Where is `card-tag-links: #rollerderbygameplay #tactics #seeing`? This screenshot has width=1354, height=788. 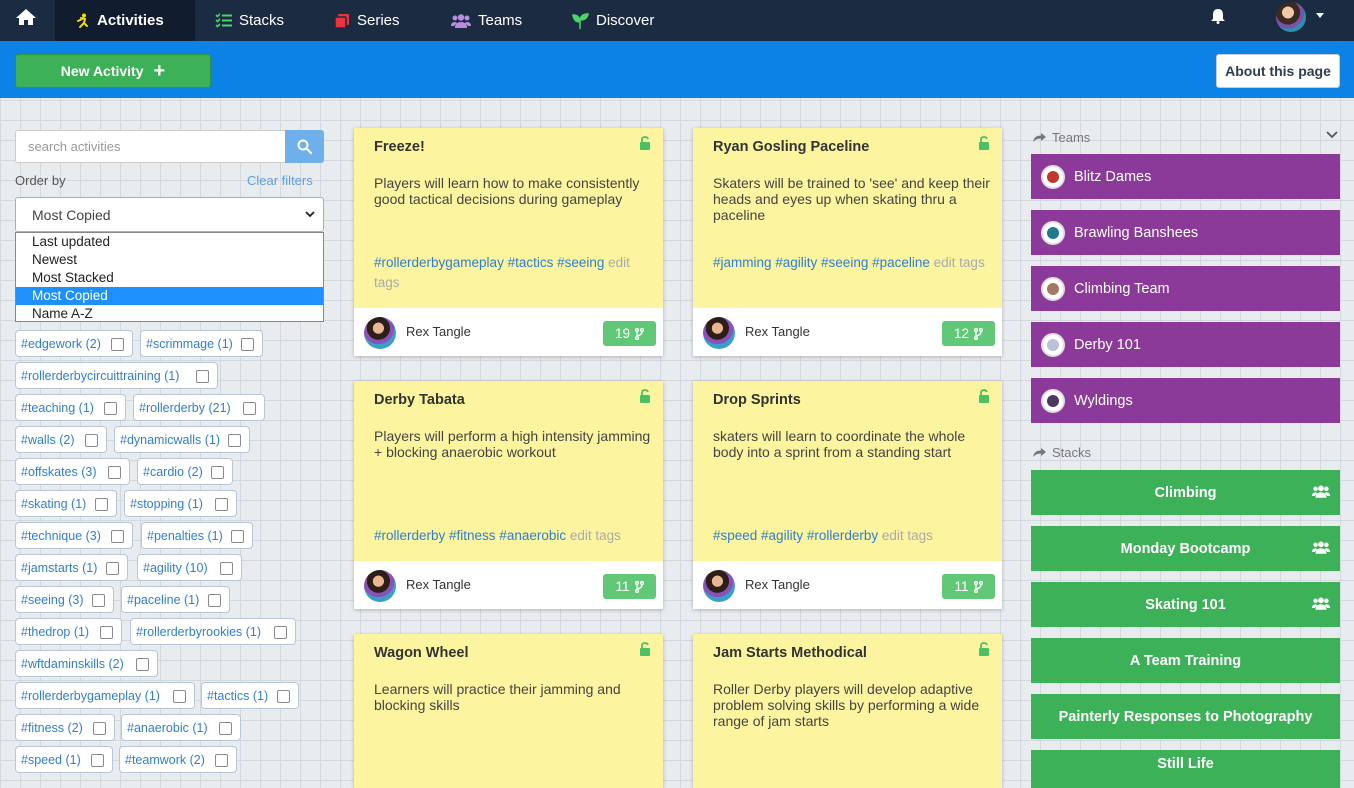 card-tag-links: #rollerderbygameplay #tactics #seeing is located at coordinates (489, 262).